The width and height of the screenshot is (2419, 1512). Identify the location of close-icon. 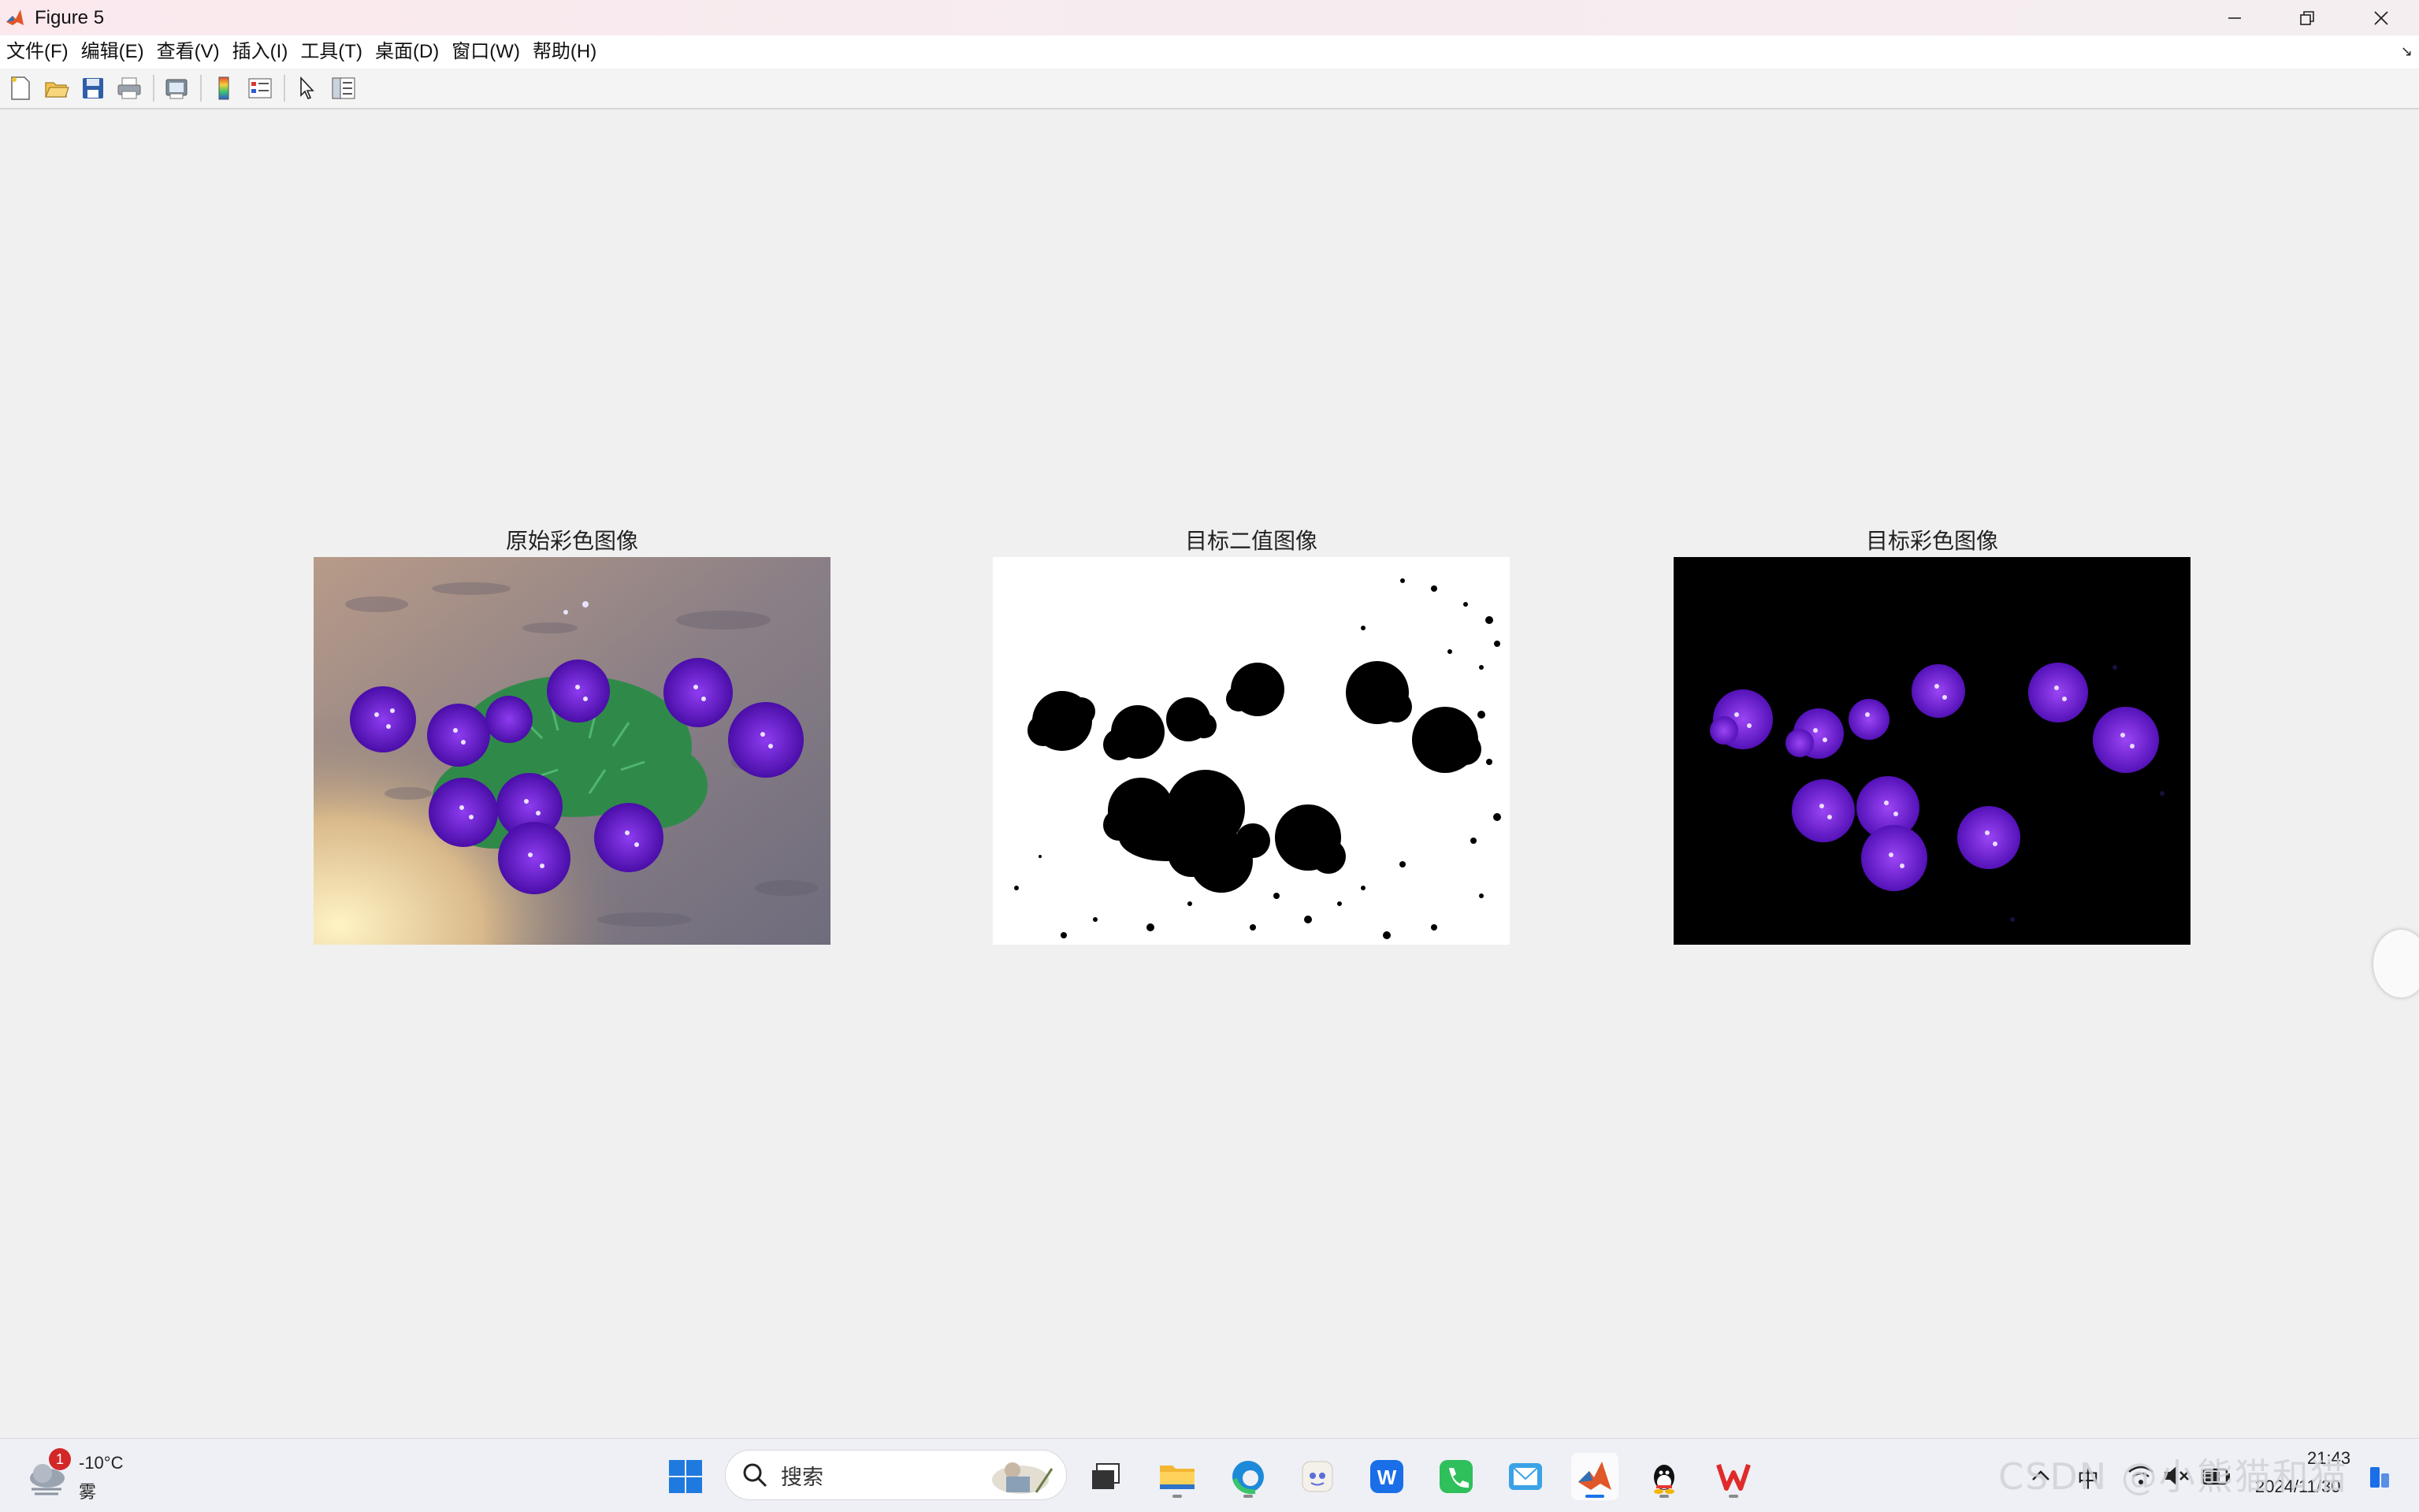
(2381, 17).